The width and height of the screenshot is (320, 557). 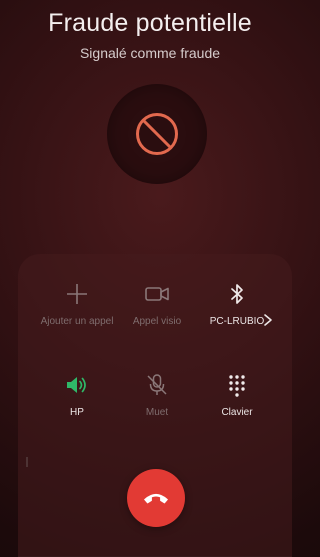 What do you see at coordinates (150, 23) in the screenshot?
I see `caller-title: Fraude potentielle` at bounding box center [150, 23].